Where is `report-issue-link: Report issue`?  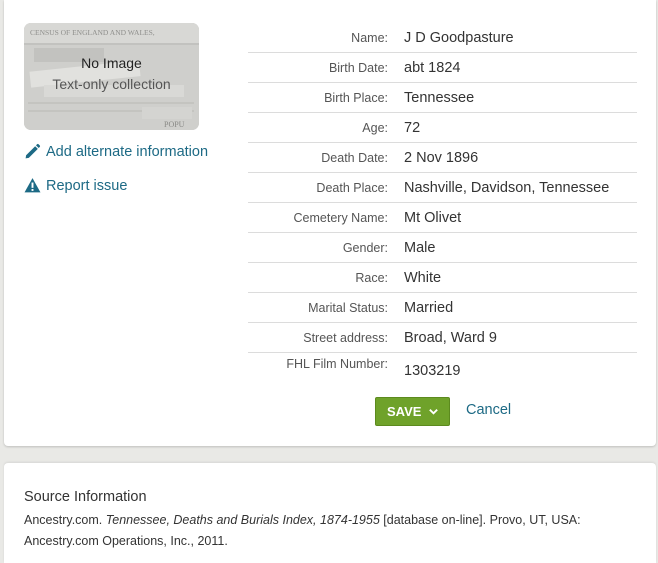
report-issue-link: Report issue is located at coordinates (75, 185).